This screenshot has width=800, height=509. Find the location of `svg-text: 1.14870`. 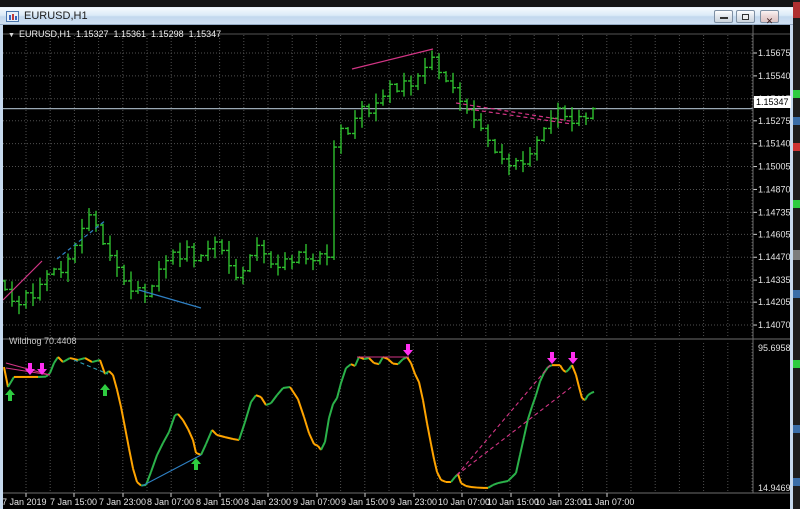

svg-text: 1.14870 is located at coordinates (774, 189).